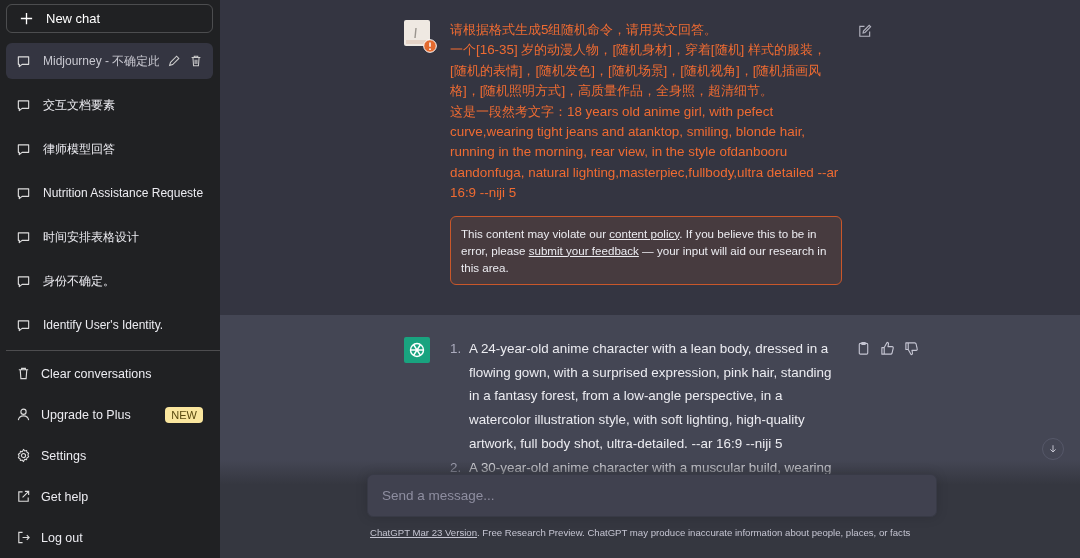 This screenshot has height=558, width=1080. Describe the element at coordinates (23, 537) in the screenshot. I see `logout-icon` at that location.